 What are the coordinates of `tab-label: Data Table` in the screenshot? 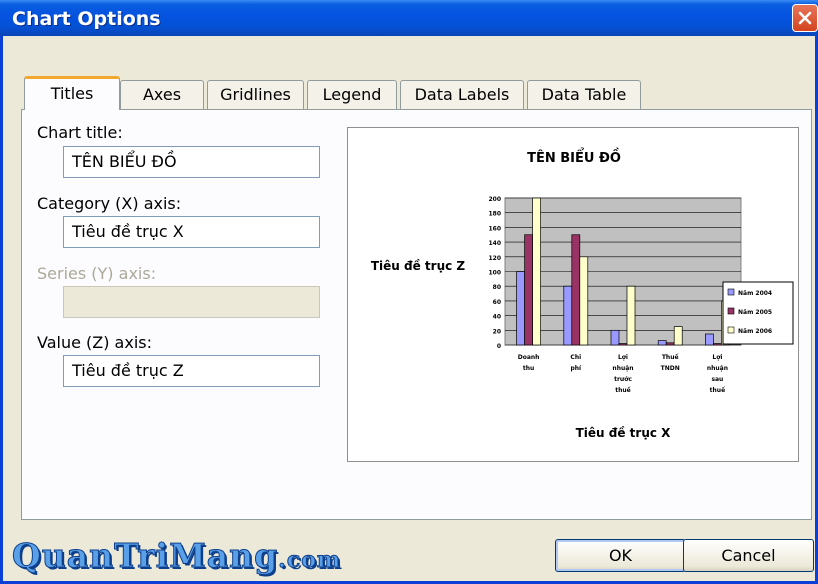 It's located at (584, 94).